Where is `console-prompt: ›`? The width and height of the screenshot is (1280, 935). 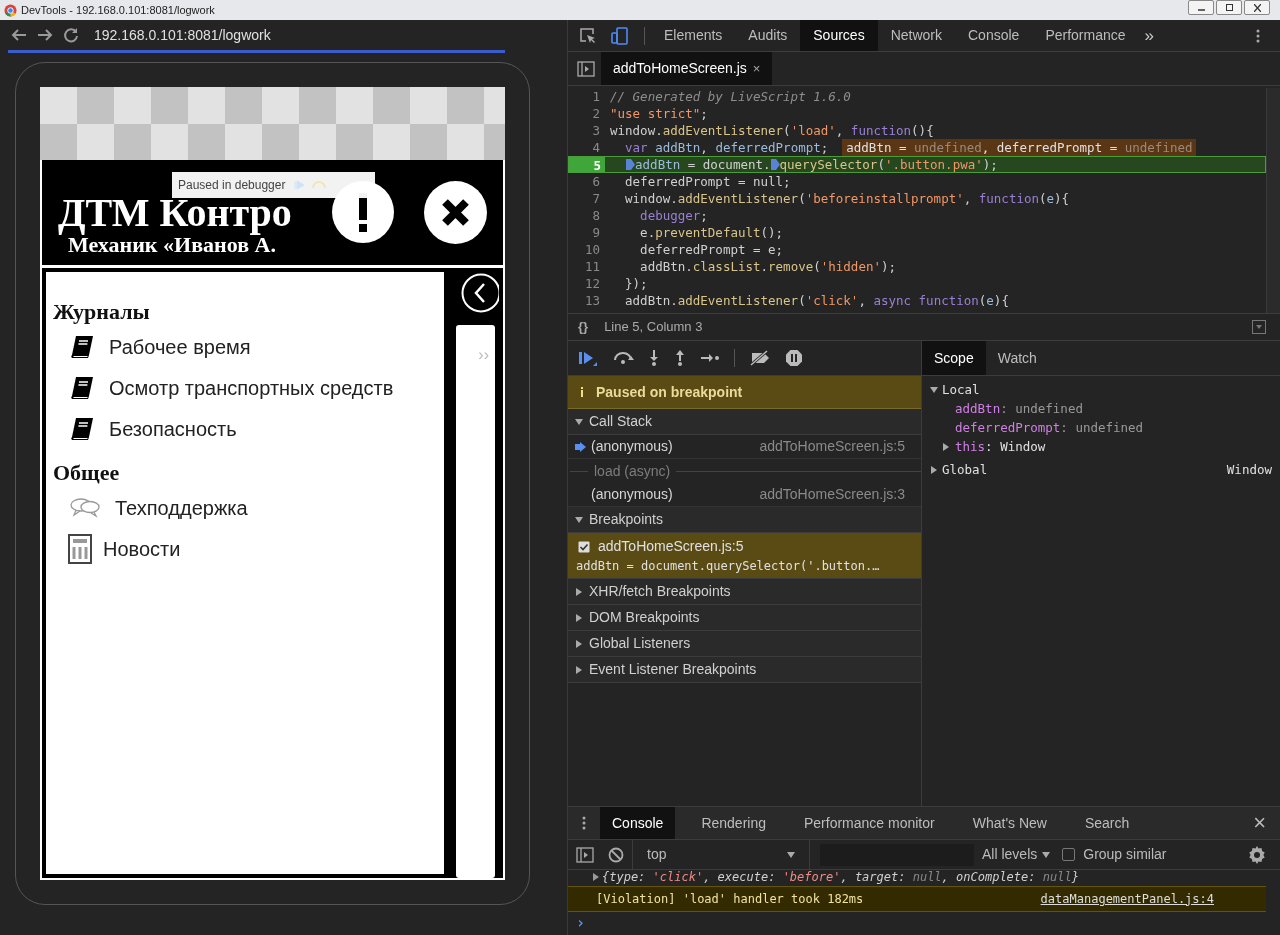
console-prompt: › is located at coordinates (581, 923).